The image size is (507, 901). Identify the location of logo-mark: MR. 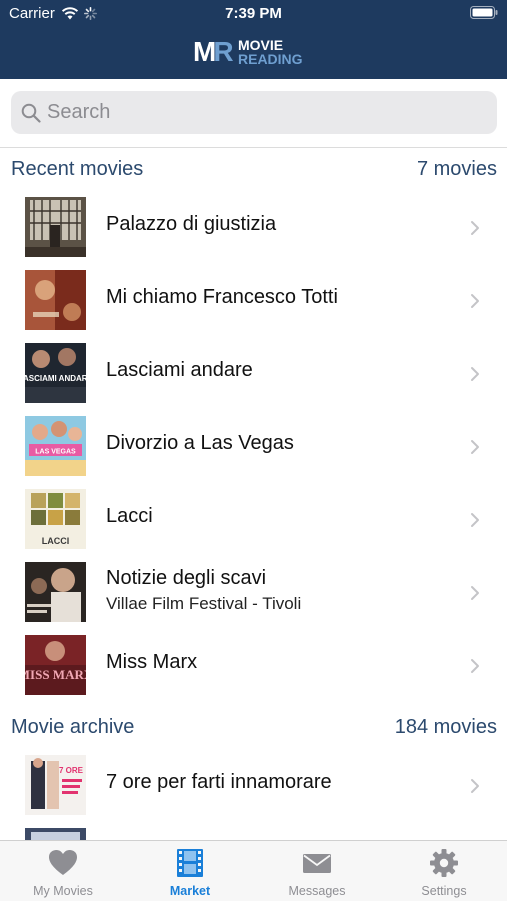
(213, 51).